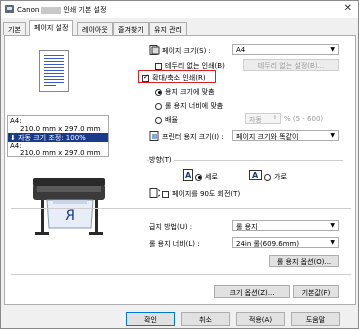 The width and height of the screenshot is (359, 329). I want to click on page-size-icon, so click(154, 50).